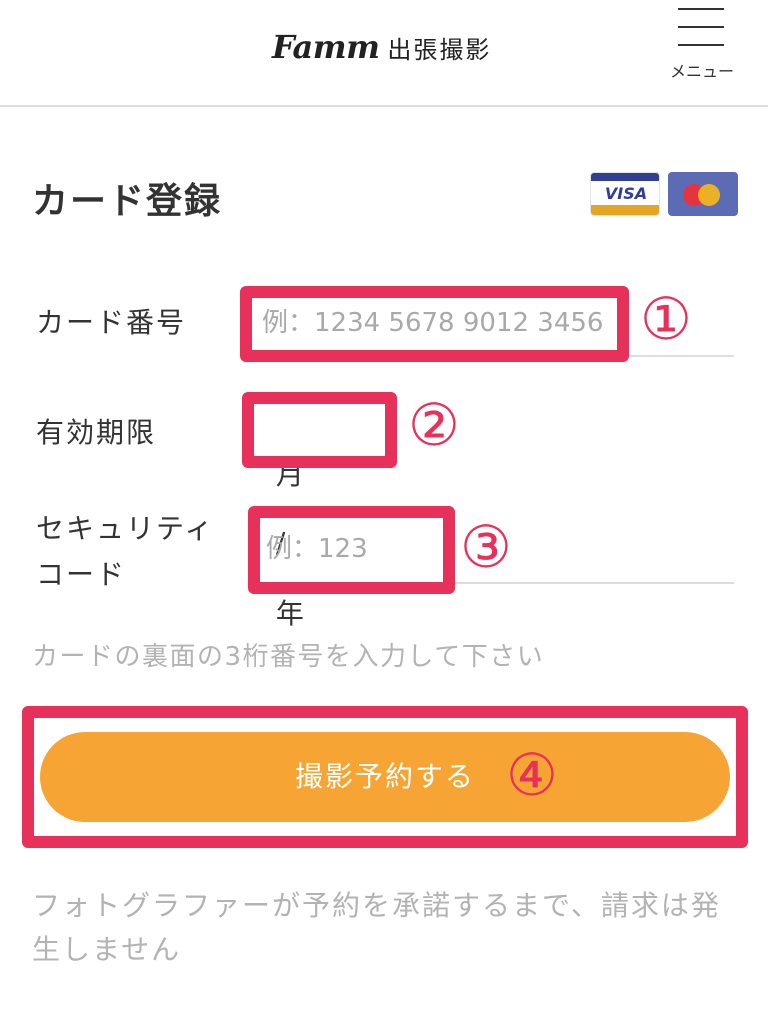 Image resolution: width=768 pixels, height=1024 pixels. Describe the element at coordinates (709, 195) in the screenshot. I see `mastercard-yellow-circle` at that location.